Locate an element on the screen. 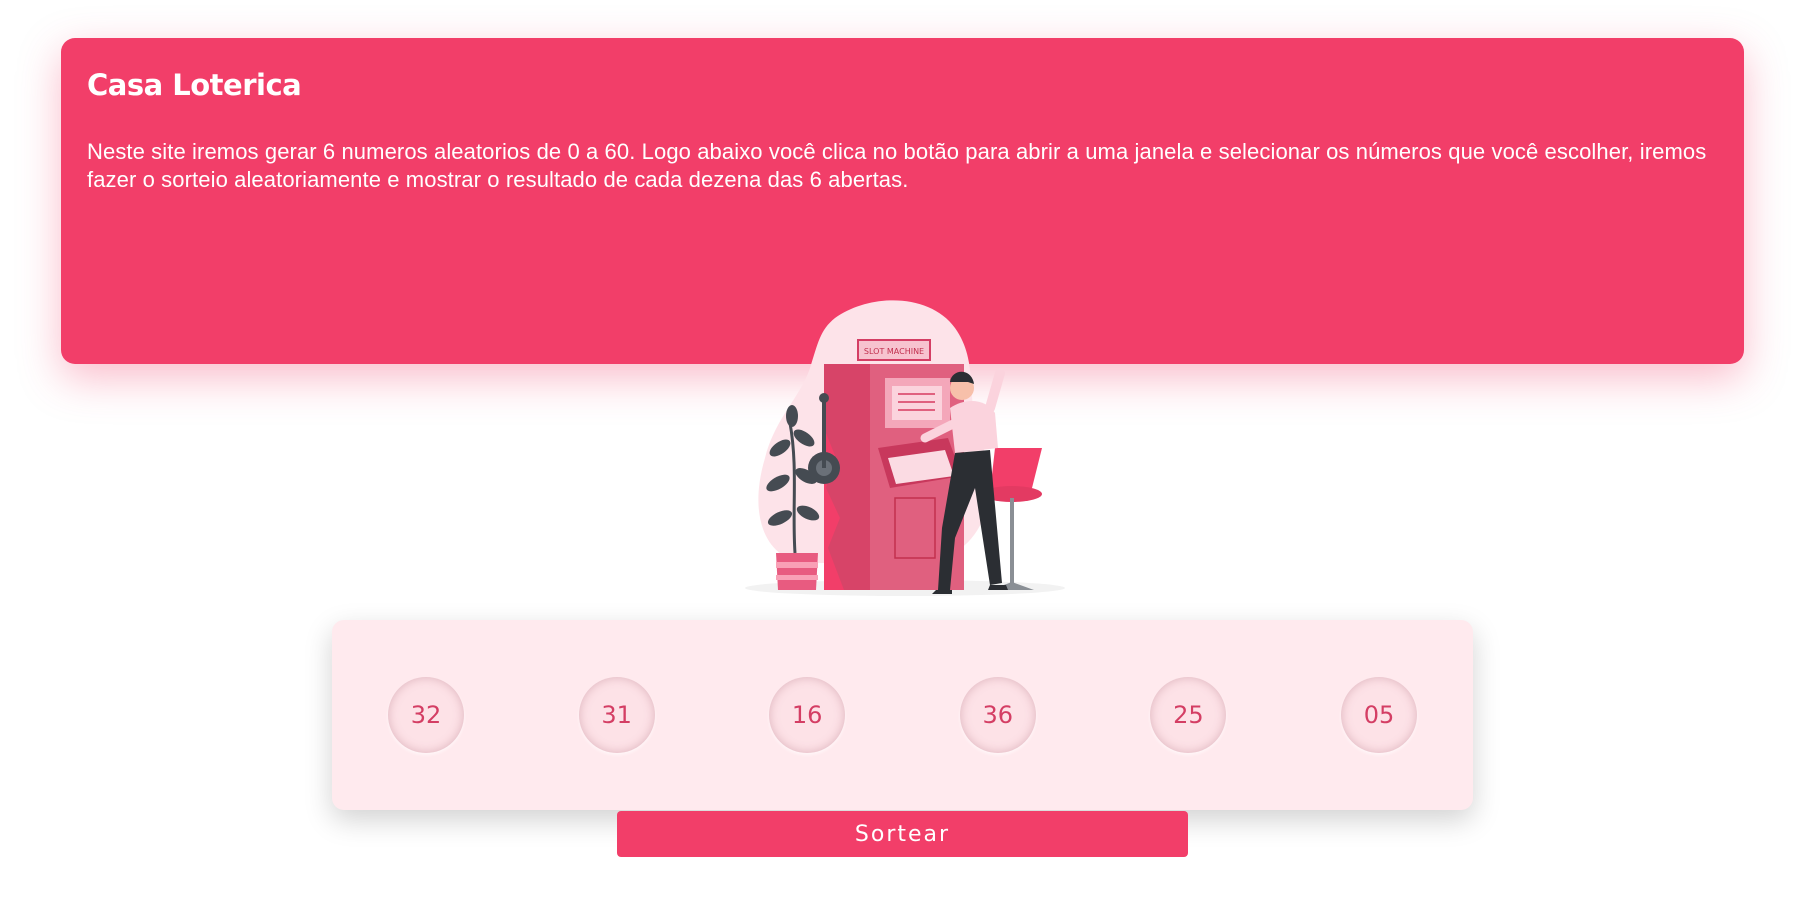 The width and height of the screenshot is (1801, 916). slot-machine-illustration: SLOT MACHINE is located at coordinates (905, 450).